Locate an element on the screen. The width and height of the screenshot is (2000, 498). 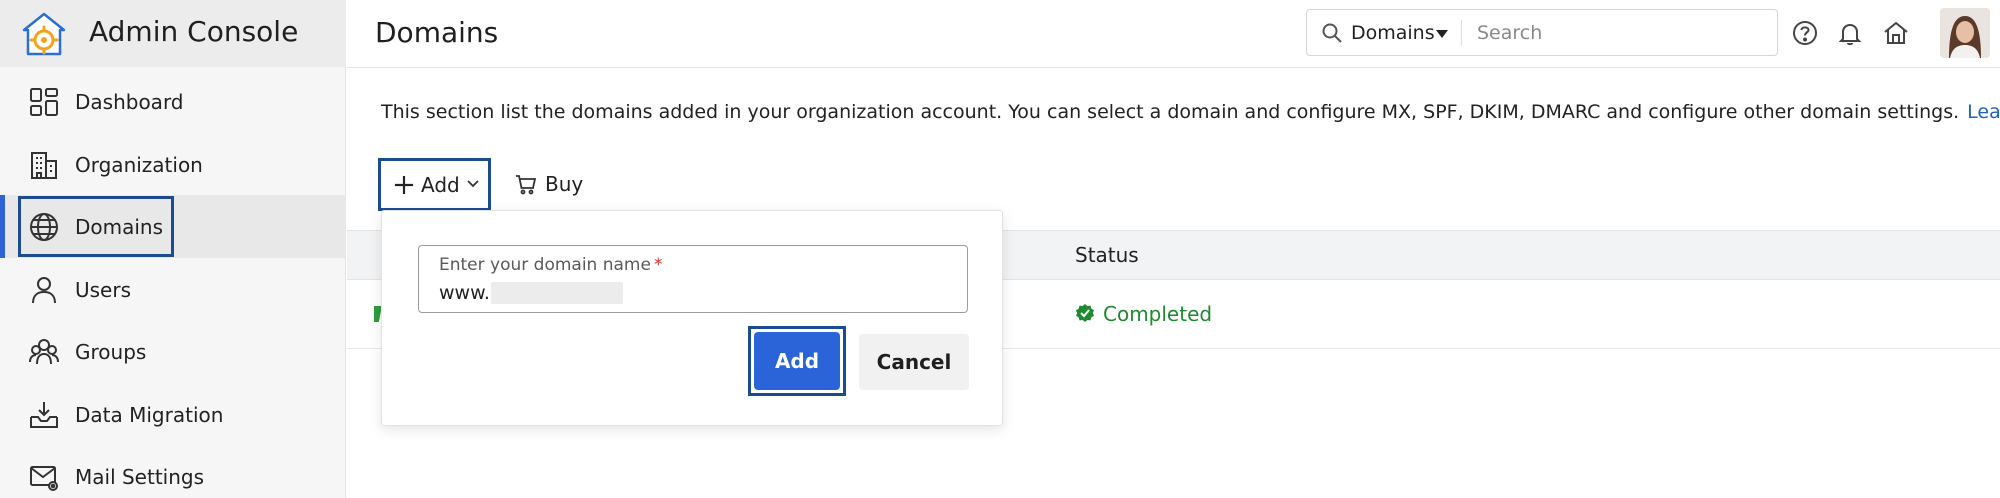
search-input is located at coordinates (1622, 33).